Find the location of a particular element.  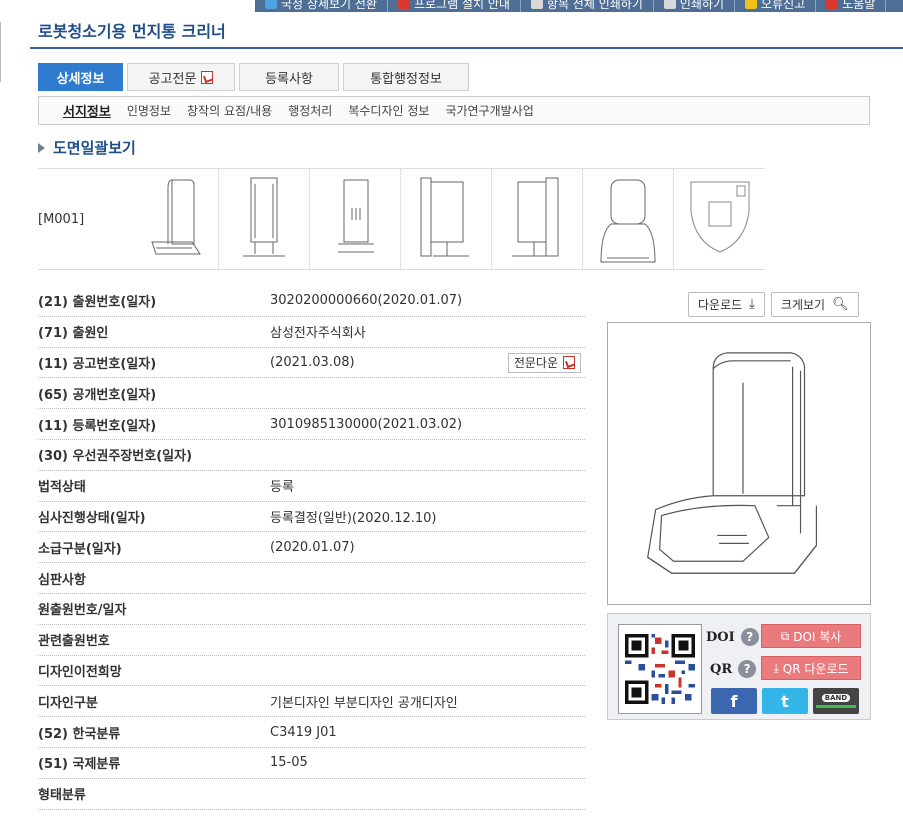

info-label: 원출원번호/일자 is located at coordinates (82, 611).